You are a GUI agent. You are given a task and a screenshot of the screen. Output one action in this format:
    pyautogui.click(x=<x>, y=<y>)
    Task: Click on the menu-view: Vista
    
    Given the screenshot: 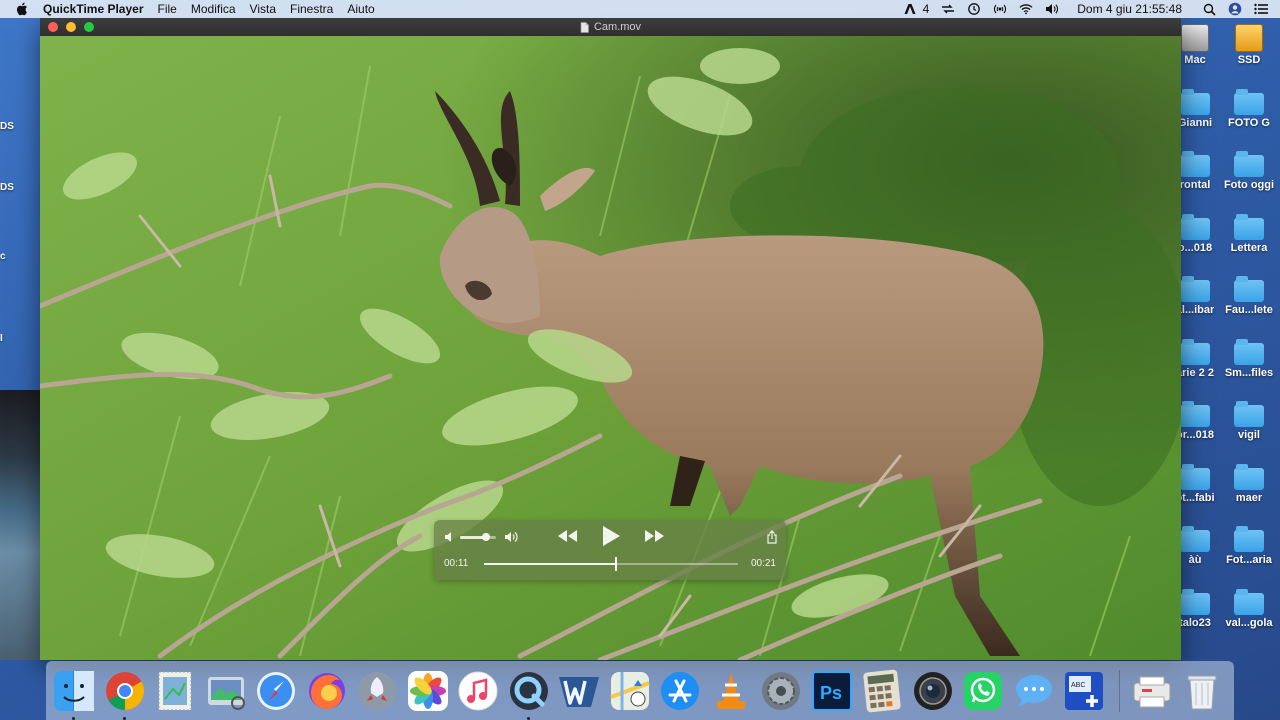 What is the action you would take?
    pyautogui.click(x=263, y=9)
    